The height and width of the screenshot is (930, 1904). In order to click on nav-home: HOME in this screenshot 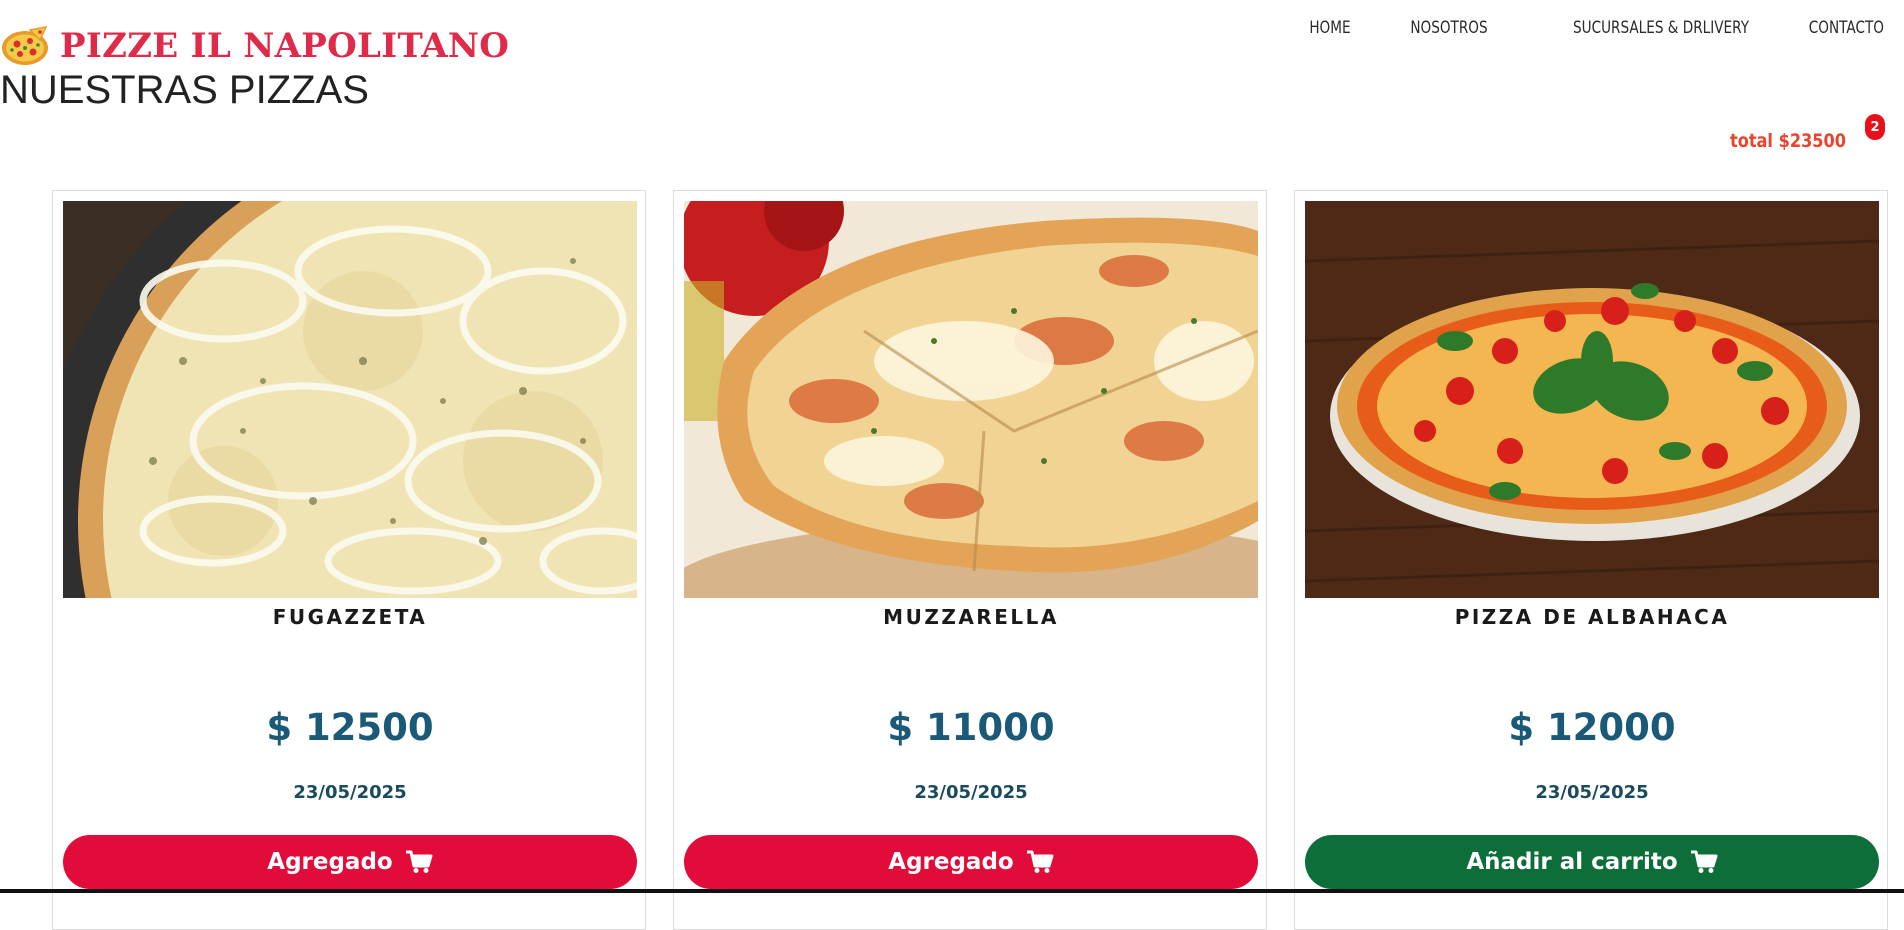, I will do `click(1329, 28)`.